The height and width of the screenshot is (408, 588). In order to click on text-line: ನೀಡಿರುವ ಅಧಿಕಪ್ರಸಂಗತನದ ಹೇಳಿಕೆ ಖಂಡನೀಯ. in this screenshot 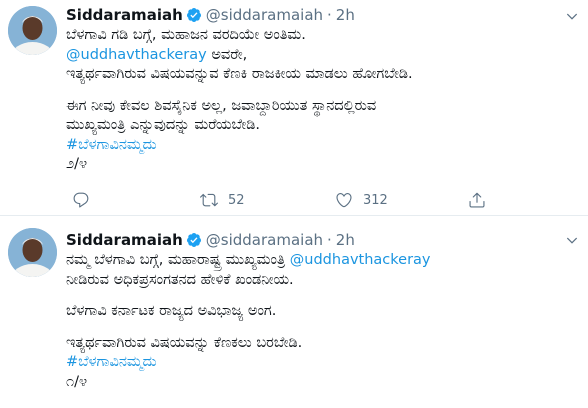, I will do `click(180, 279)`.